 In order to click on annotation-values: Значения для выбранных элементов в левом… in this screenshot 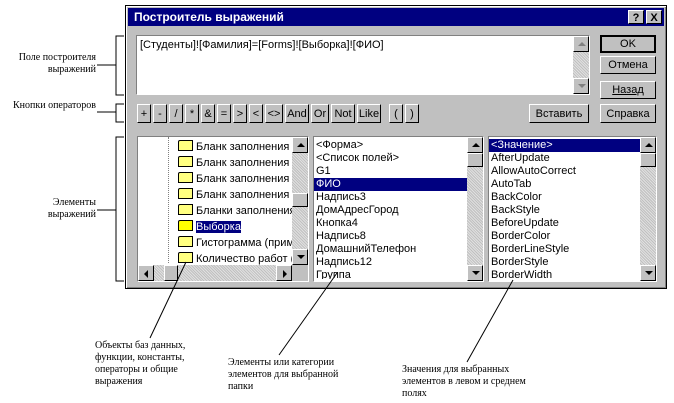, I will do `click(464, 381)`.